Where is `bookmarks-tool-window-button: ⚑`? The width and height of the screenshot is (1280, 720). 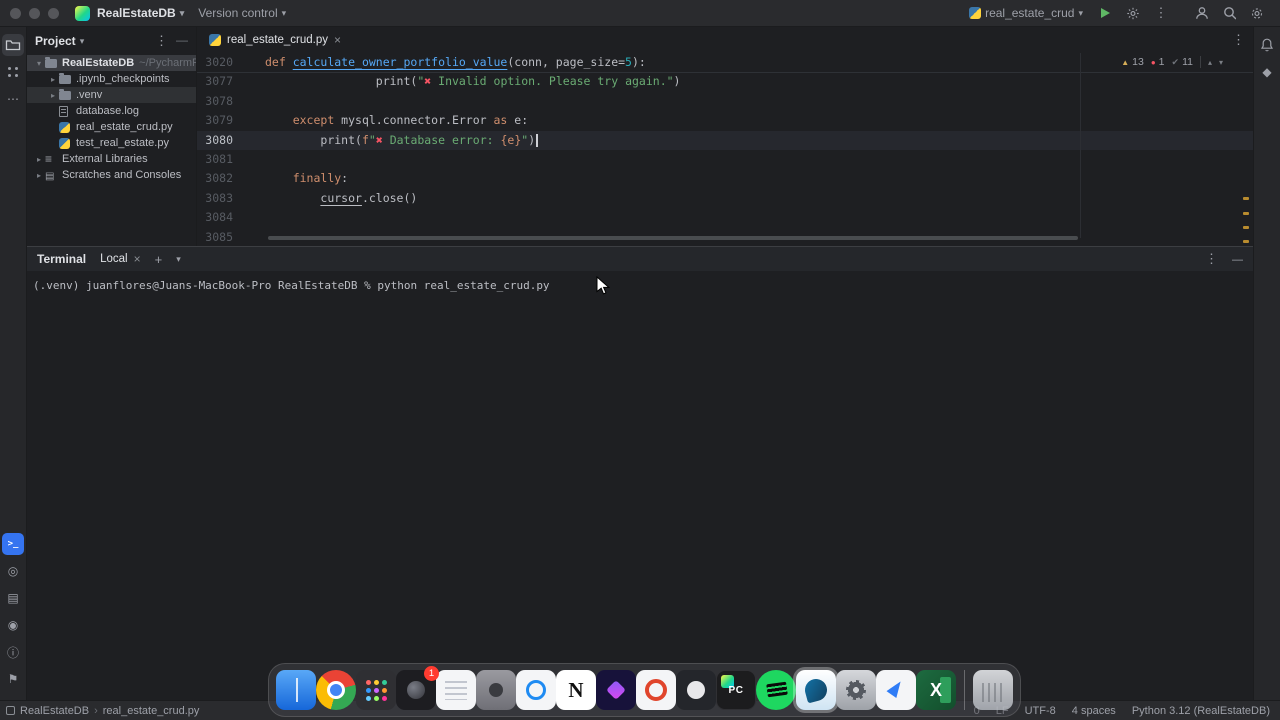
bookmarks-tool-window-button: ⚑ is located at coordinates (13, 679).